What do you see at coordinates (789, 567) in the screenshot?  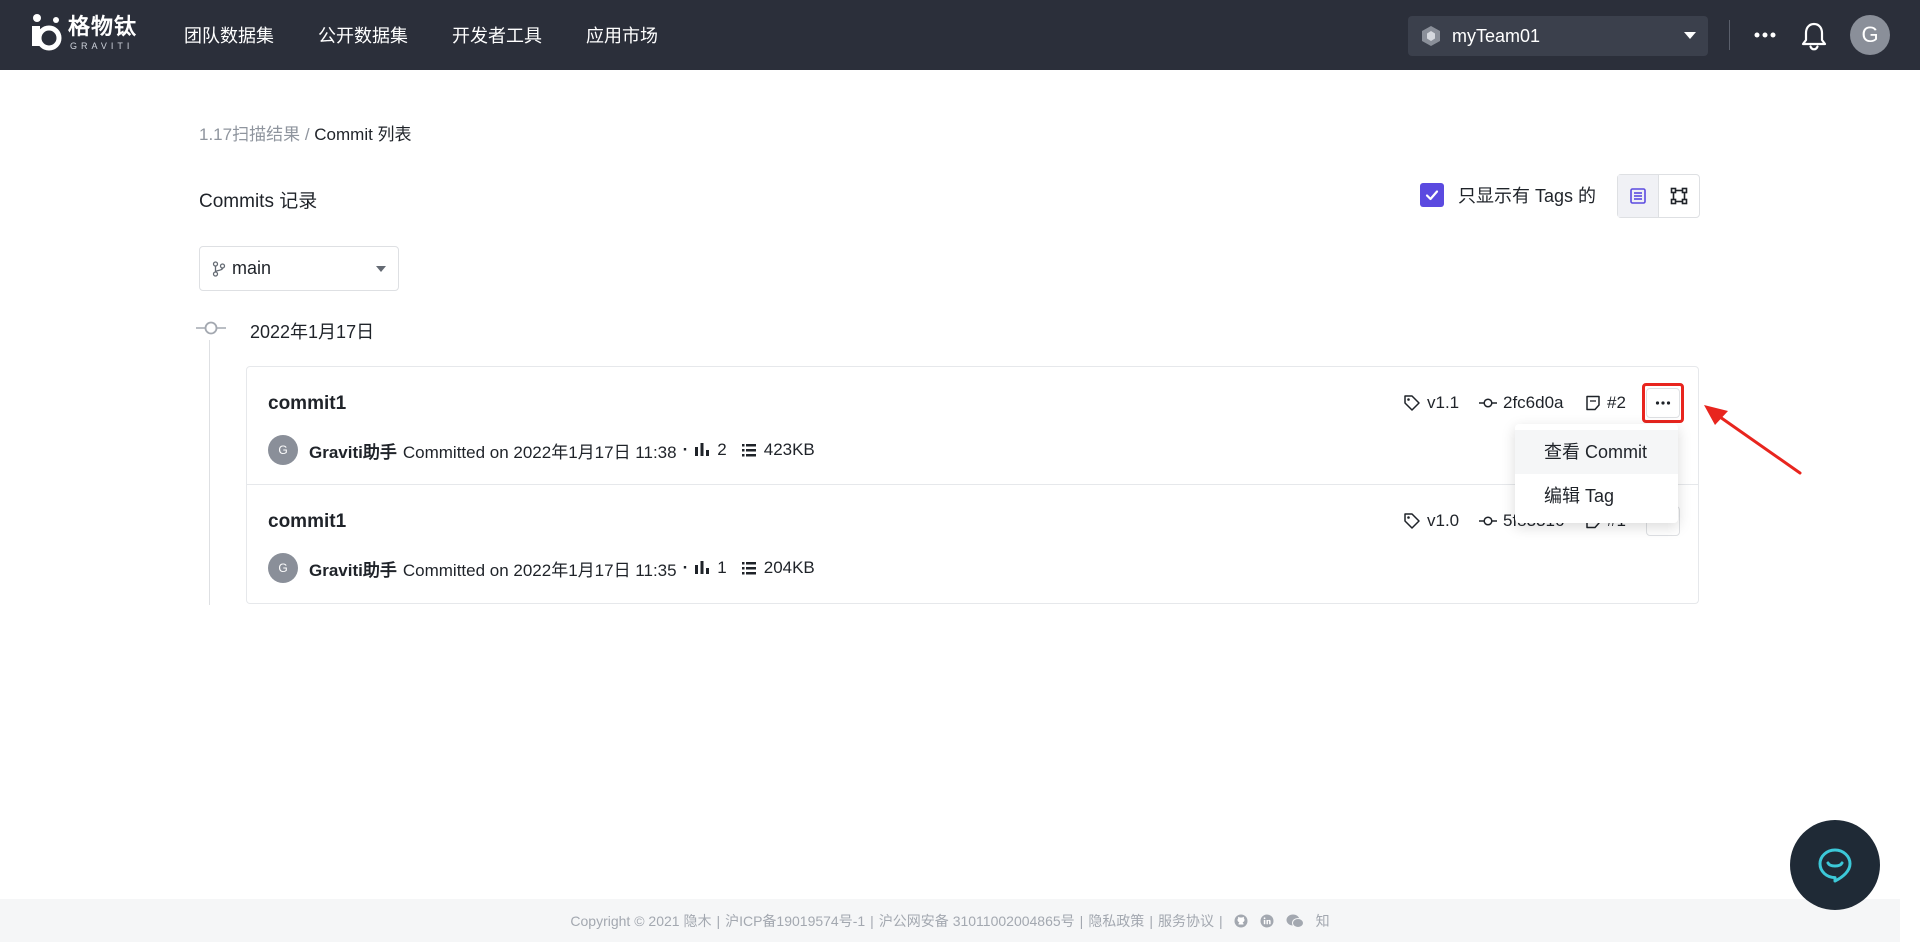 I see `commit-size: 204KB` at bounding box center [789, 567].